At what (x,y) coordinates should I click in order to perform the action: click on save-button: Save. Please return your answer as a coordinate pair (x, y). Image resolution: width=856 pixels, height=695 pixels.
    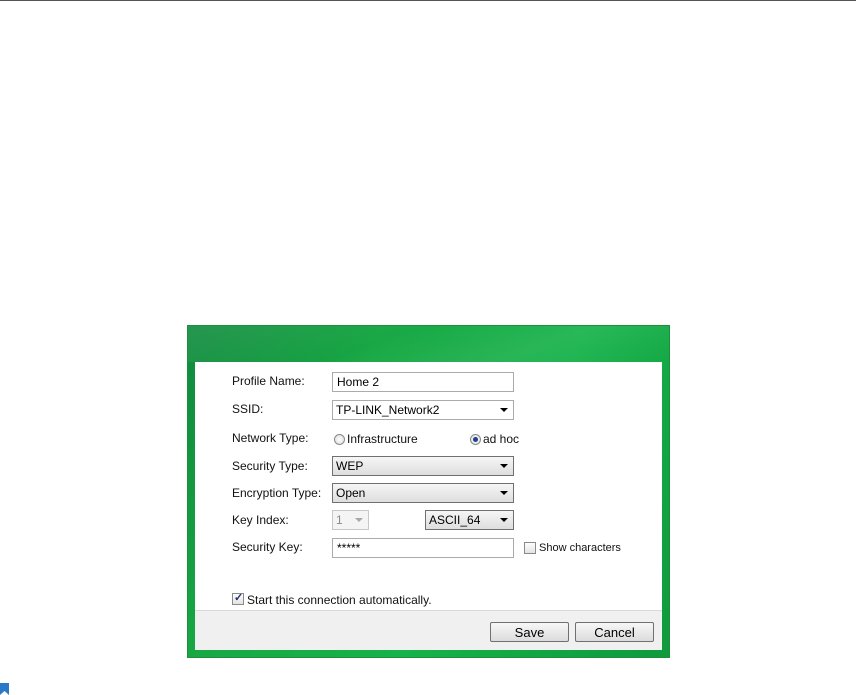
    Looking at the image, I should click on (529, 632).